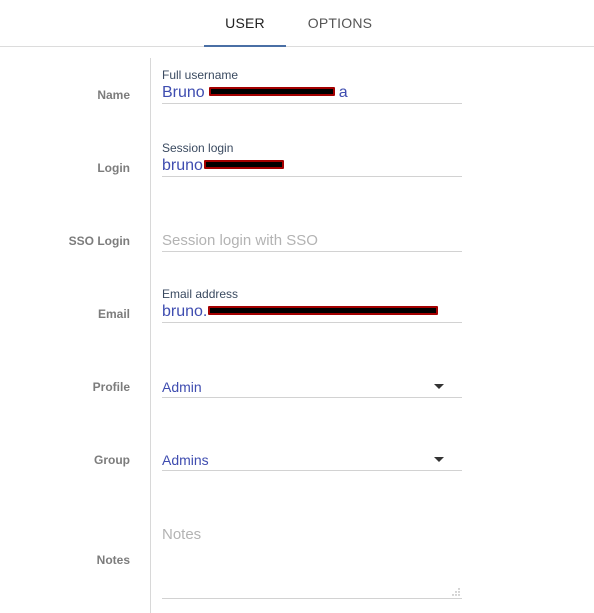 The image size is (594, 613). What do you see at coordinates (182, 534) in the screenshot?
I see `notes-placeholder: Notes` at bounding box center [182, 534].